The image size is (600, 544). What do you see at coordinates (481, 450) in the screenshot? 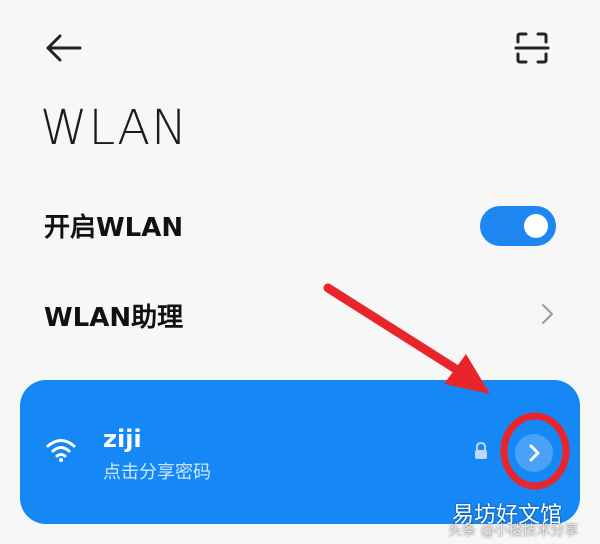
I see `lock-icon` at bounding box center [481, 450].